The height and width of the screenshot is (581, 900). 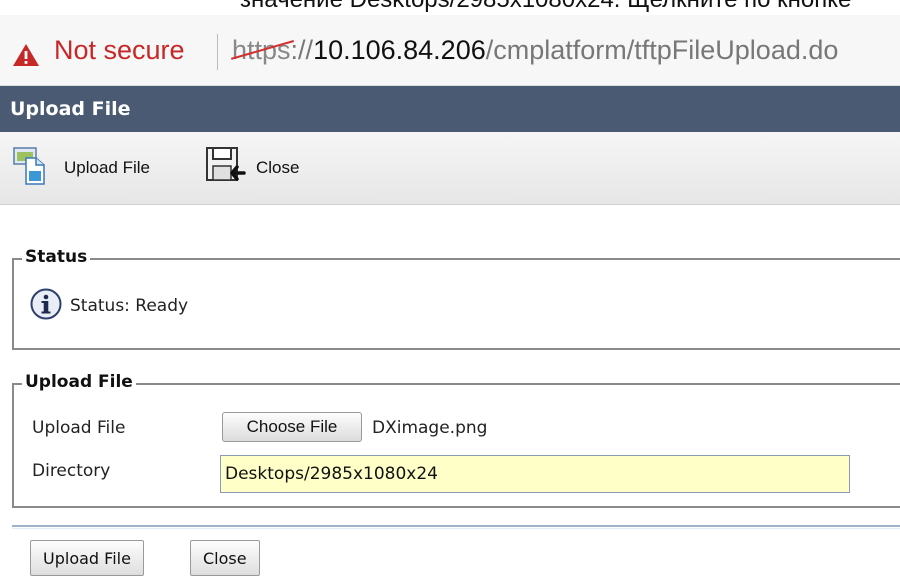 What do you see at coordinates (70, 109) in the screenshot?
I see `window-title: Upload File` at bounding box center [70, 109].